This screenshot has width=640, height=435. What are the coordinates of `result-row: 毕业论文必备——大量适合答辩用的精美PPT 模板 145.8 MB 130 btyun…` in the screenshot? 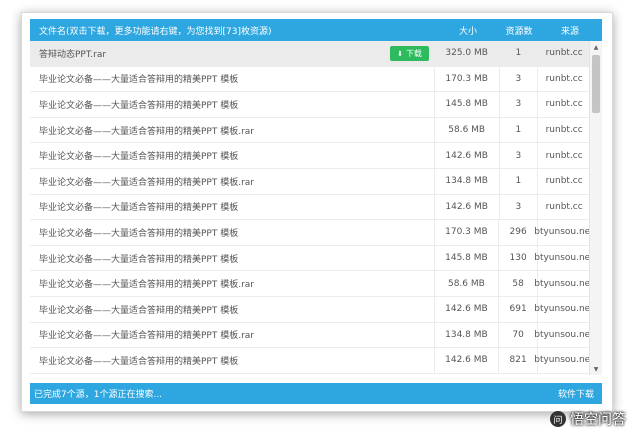 It's located at (312, 258).